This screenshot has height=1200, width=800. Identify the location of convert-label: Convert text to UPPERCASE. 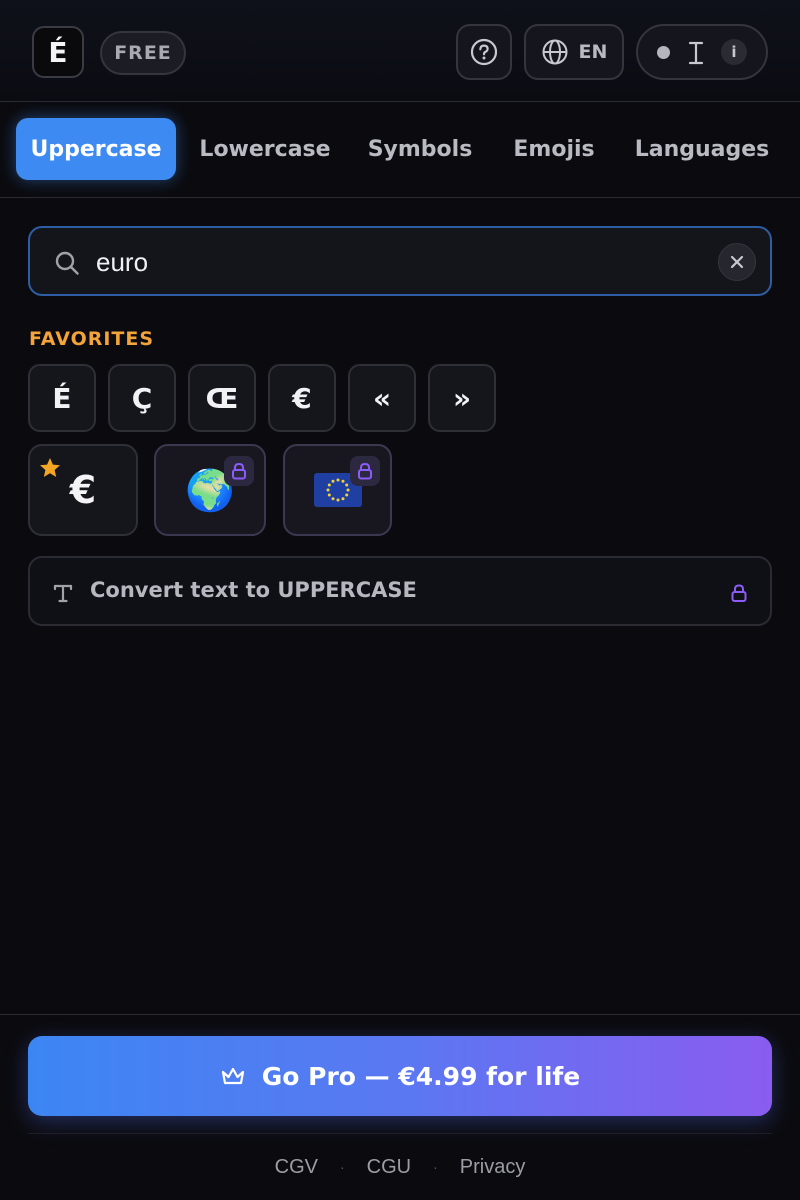
(253, 590).